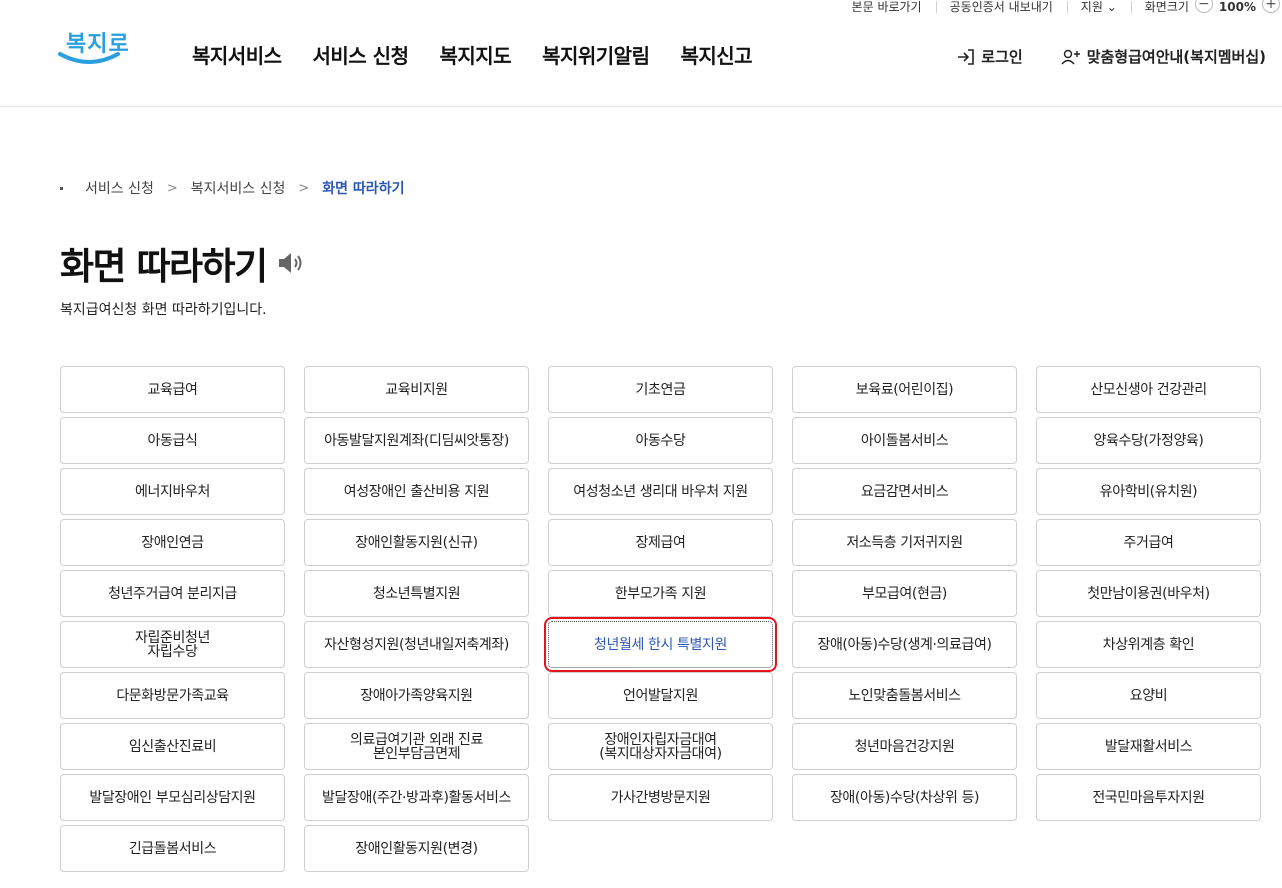  I want to click on nav-crisis-alert: 복지위기알림, so click(596, 54).